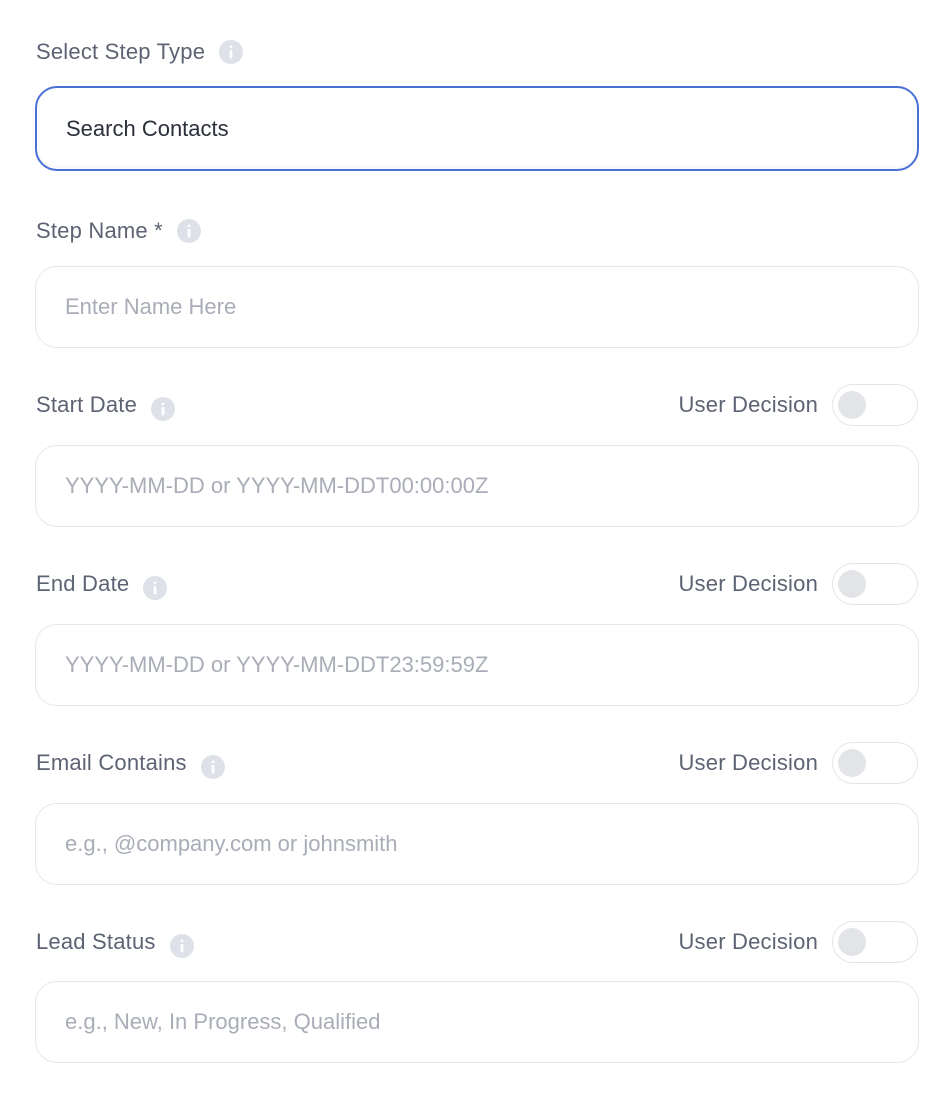 The height and width of the screenshot is (1110, 946). Describe the element at coordinates (477, 1022) in the screenshot. I see `lead-status-input` at that location.